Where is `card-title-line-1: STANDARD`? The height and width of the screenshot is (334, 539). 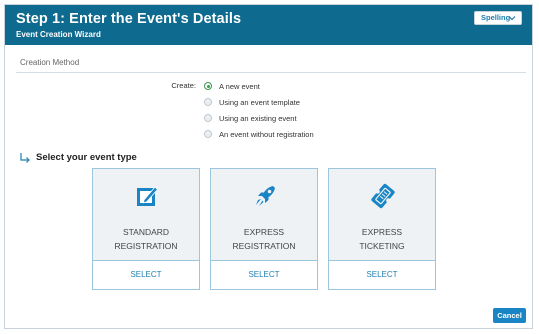
card-title-line-1: STANDARD is located at coordinates (146, 232).